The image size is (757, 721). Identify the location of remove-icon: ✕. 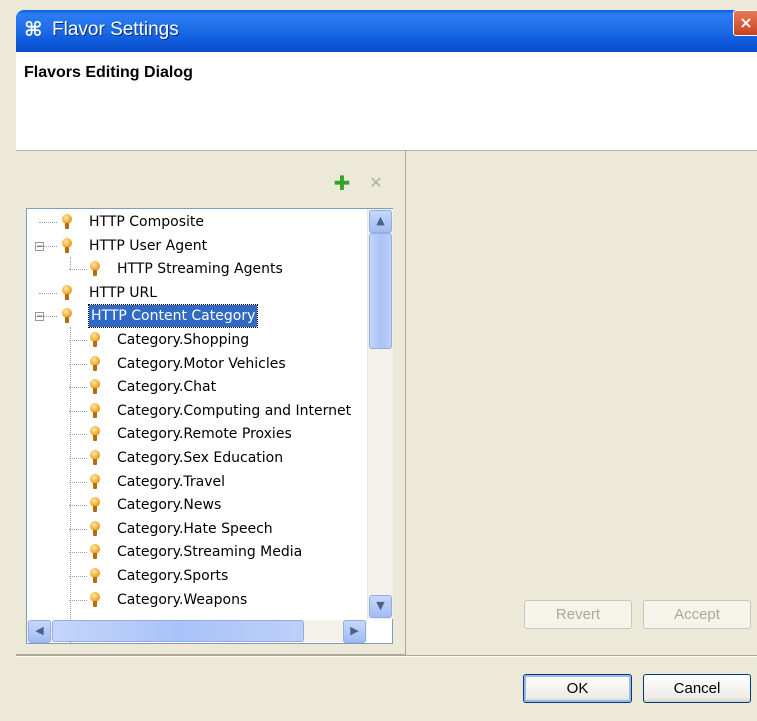
(376, 183).